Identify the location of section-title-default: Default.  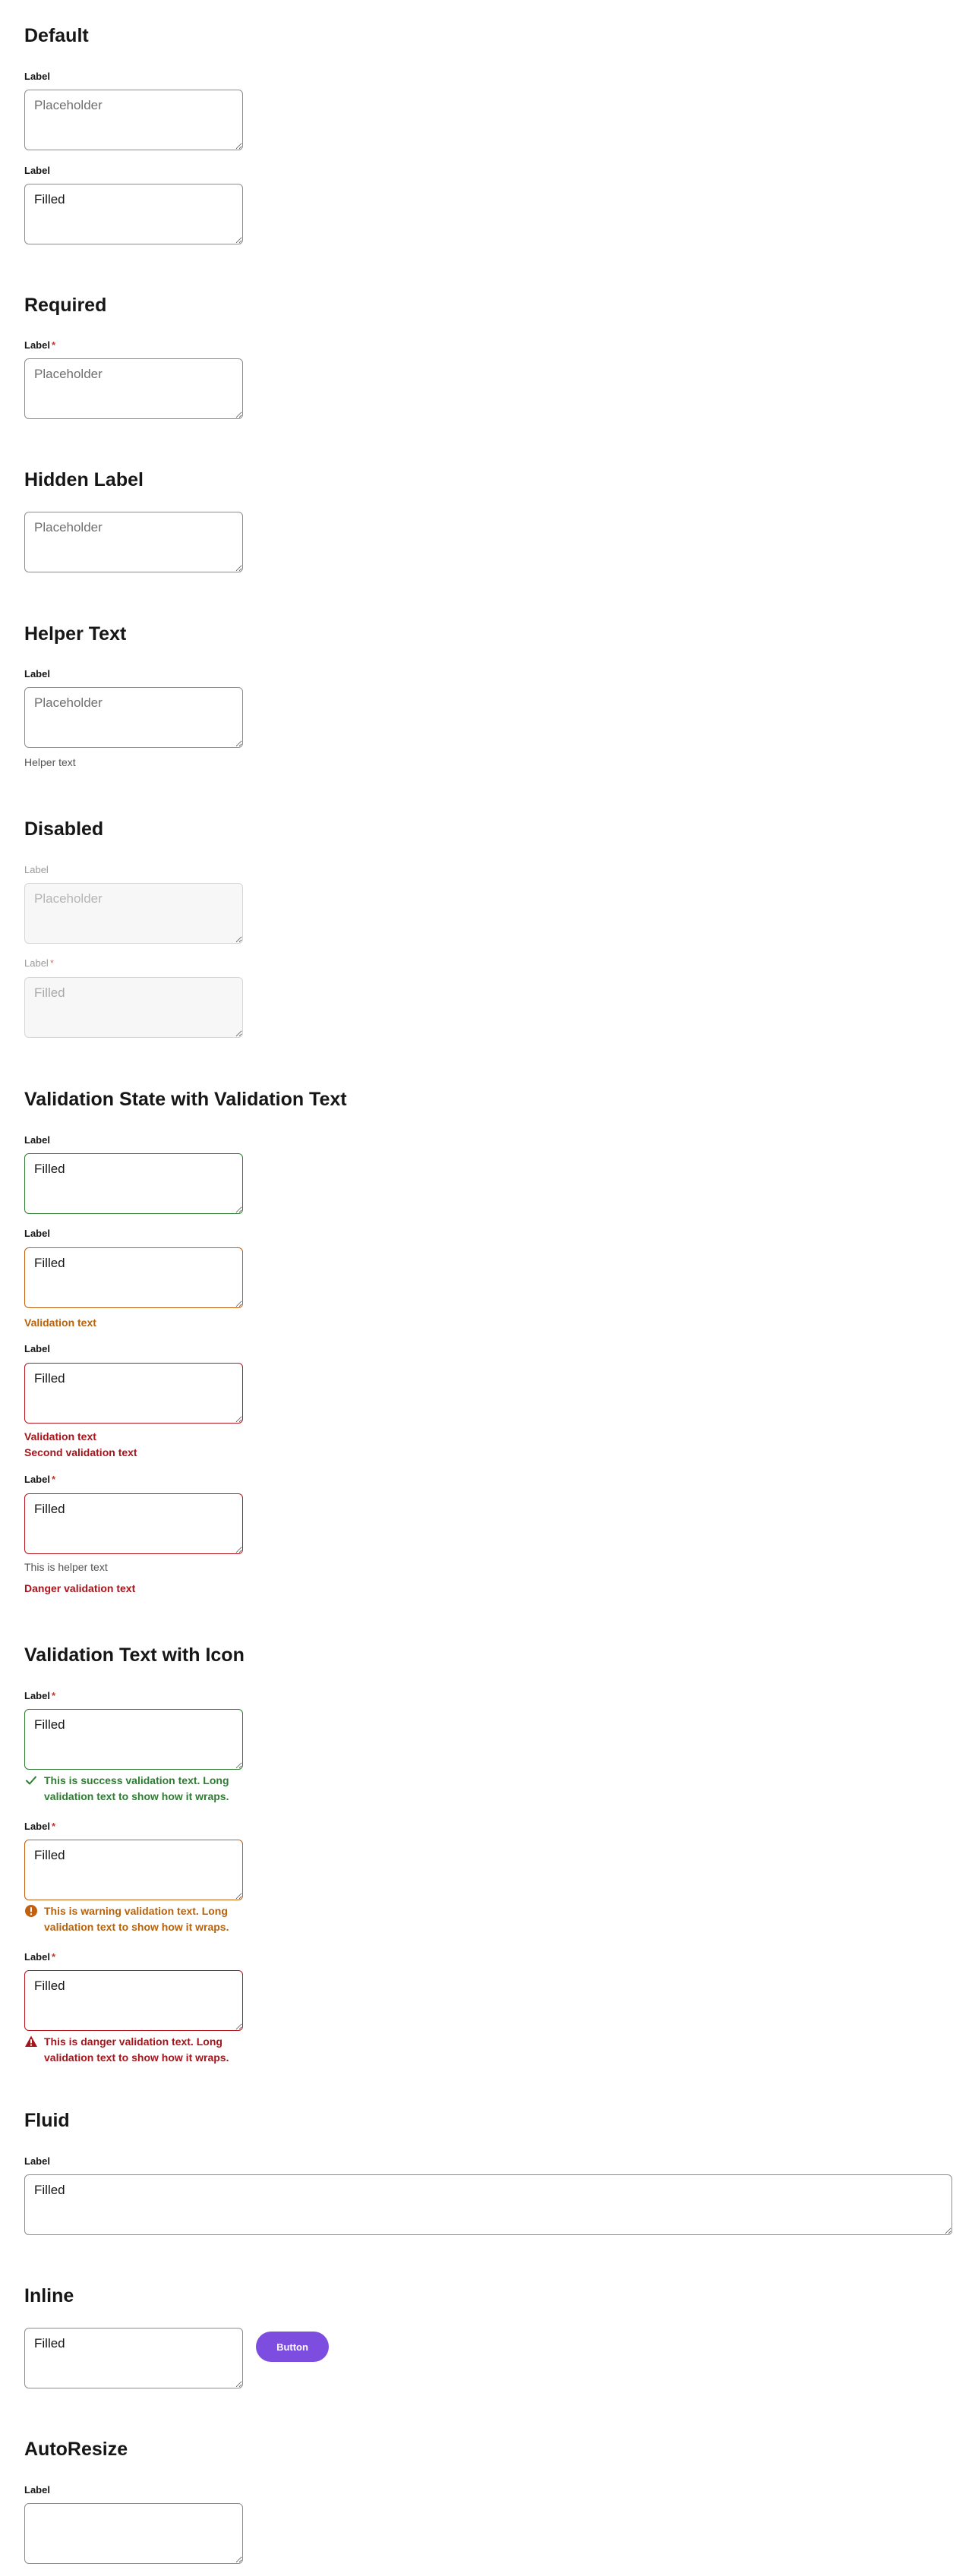
(56, 35).